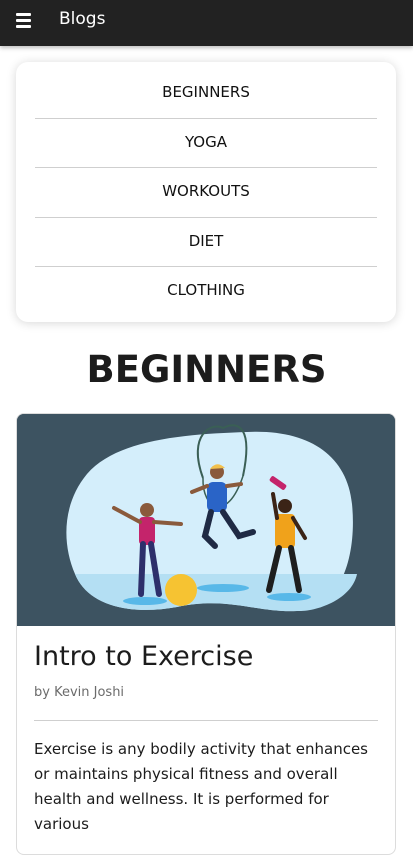 This screenshot has width=413, height=855. I want to click on app-title: Blogs, so click(82, 19).